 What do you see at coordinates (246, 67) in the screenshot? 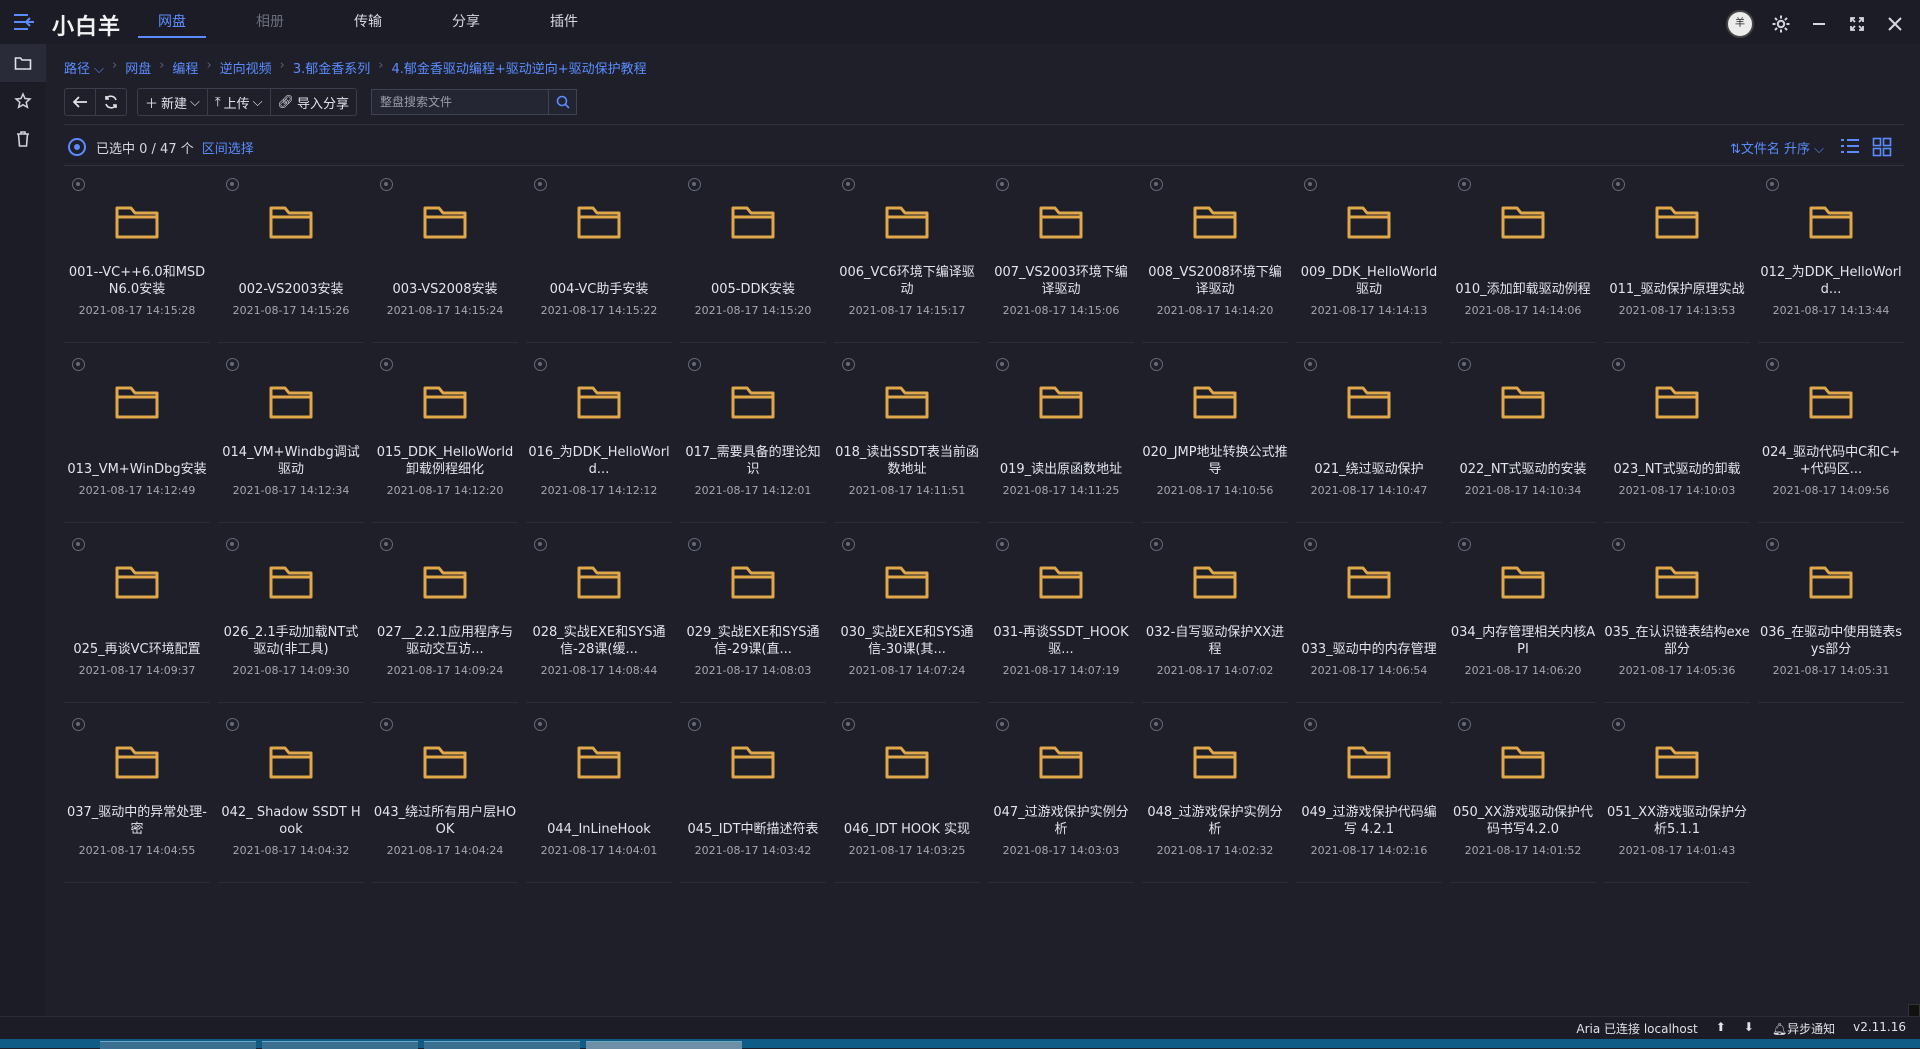
I see `crumb-reverse-video: 逆向视频` at bounding box center [246, 67].